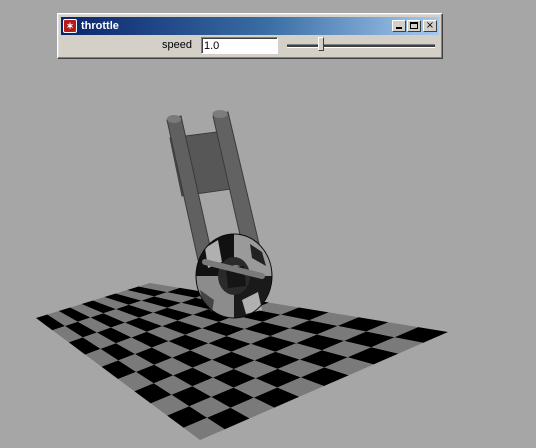 Image resolution: width=536 pixels, height=448 pixels. What do you see at coordinates (239, 45) in the screenshot?
I see `speed-field` at bounding box center [239, 45].